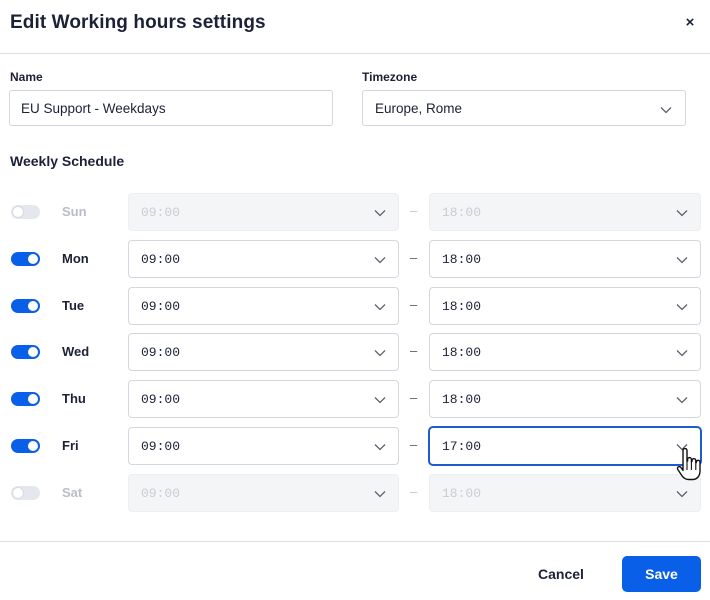 The image size is (710, 600). What do you see at coordinates (25, 399) in the screenshot?
I see `toggle-thu` at bounding box center [25, 399].